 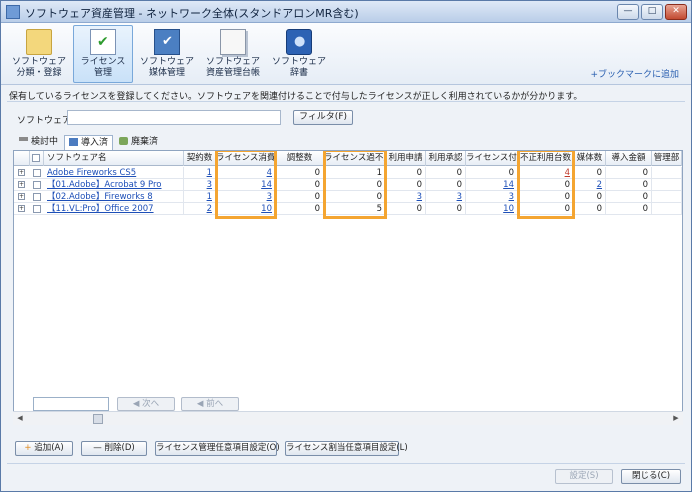 What do you see at coordinates (299, 42) in the screenshot?
I see `dictionary-icon` at bounding box center [299, 42].